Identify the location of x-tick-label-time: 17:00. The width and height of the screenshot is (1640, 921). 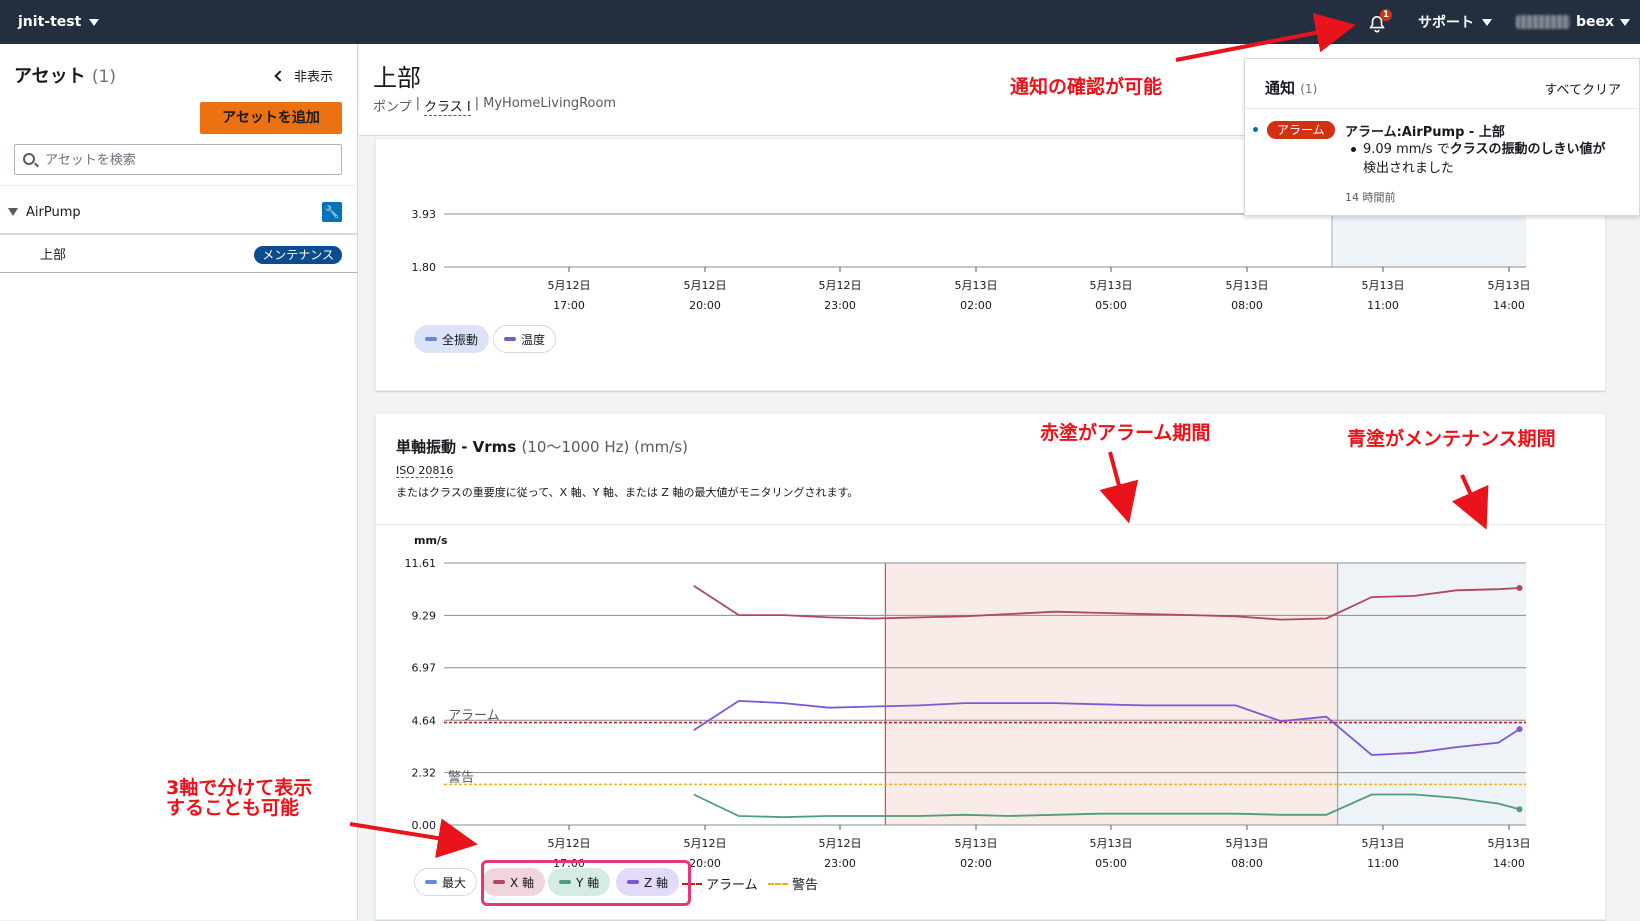
(569, 305).